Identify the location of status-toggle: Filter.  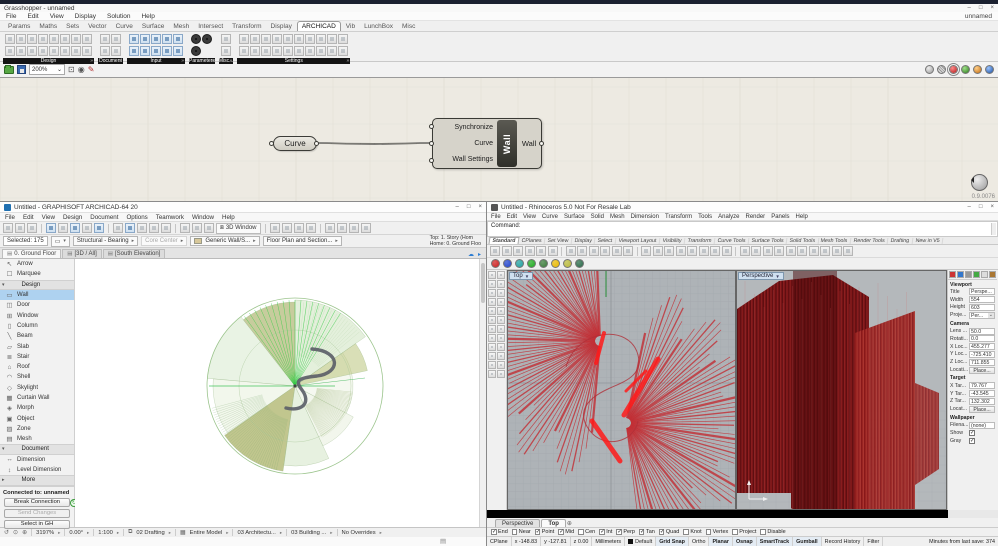
(874, 541).